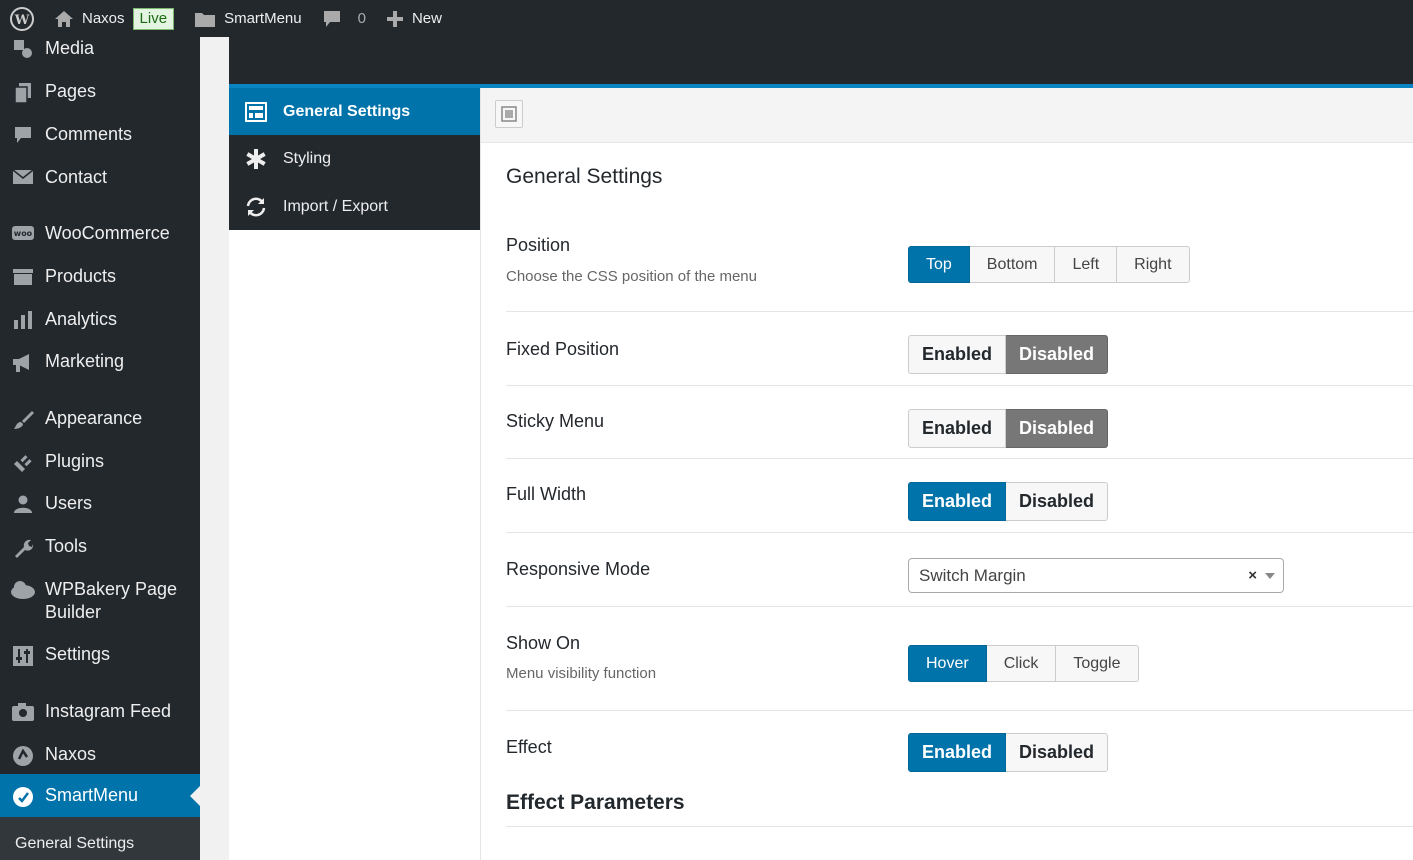  What do you see at coordinates (1086, 264) in the screenshot?
I see `position-left-button: Left` at bounding box center [1086, 264].